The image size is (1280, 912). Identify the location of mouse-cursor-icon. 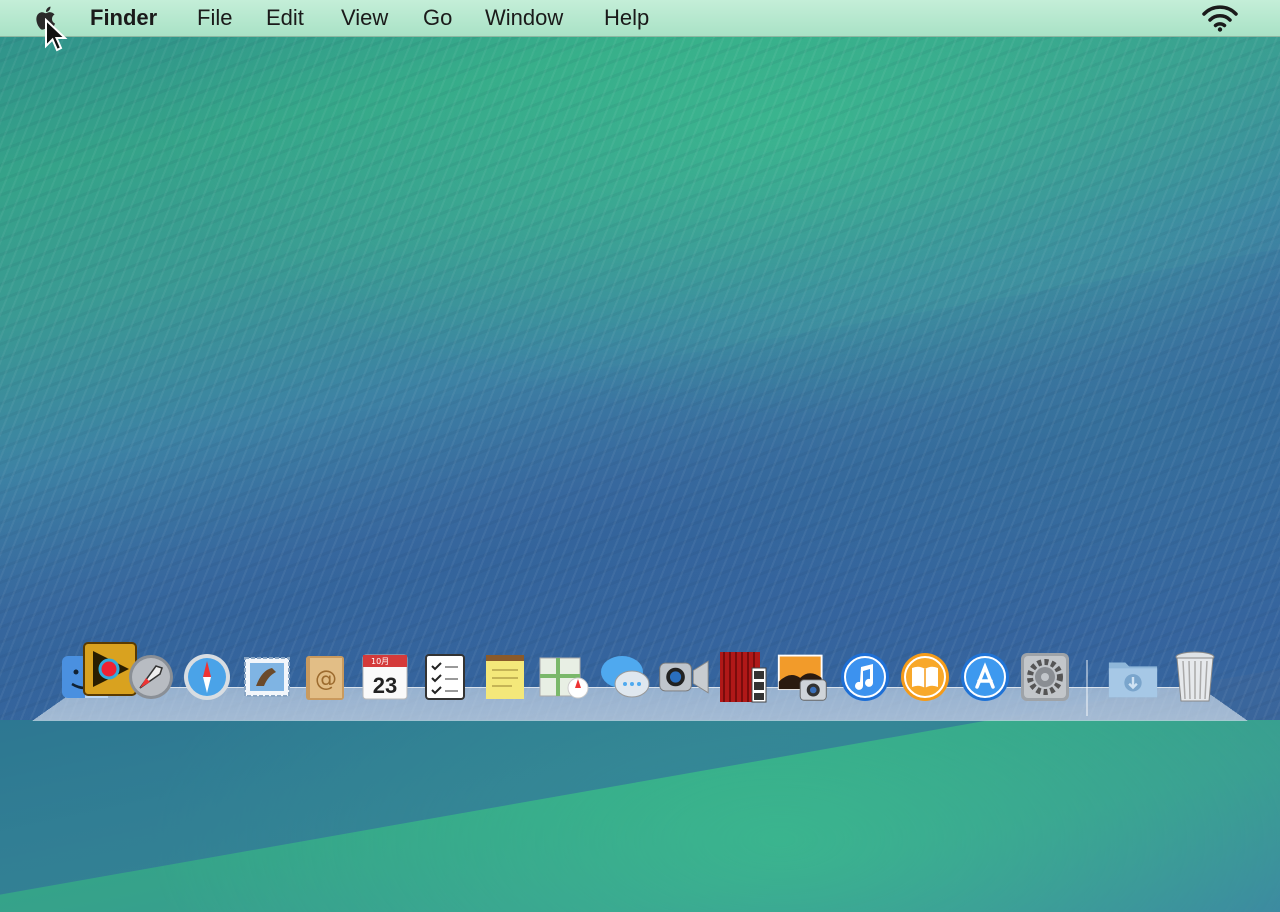
(56, 35).